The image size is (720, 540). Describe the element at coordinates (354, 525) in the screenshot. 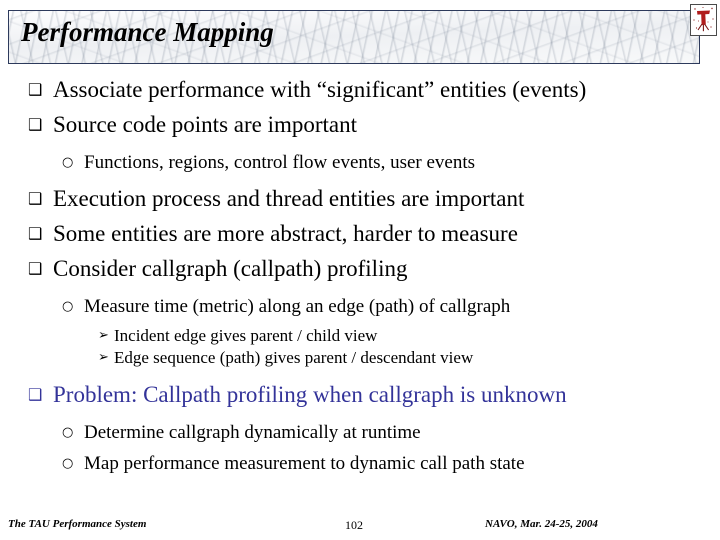

I see `footer-page-number: 102` at that location.